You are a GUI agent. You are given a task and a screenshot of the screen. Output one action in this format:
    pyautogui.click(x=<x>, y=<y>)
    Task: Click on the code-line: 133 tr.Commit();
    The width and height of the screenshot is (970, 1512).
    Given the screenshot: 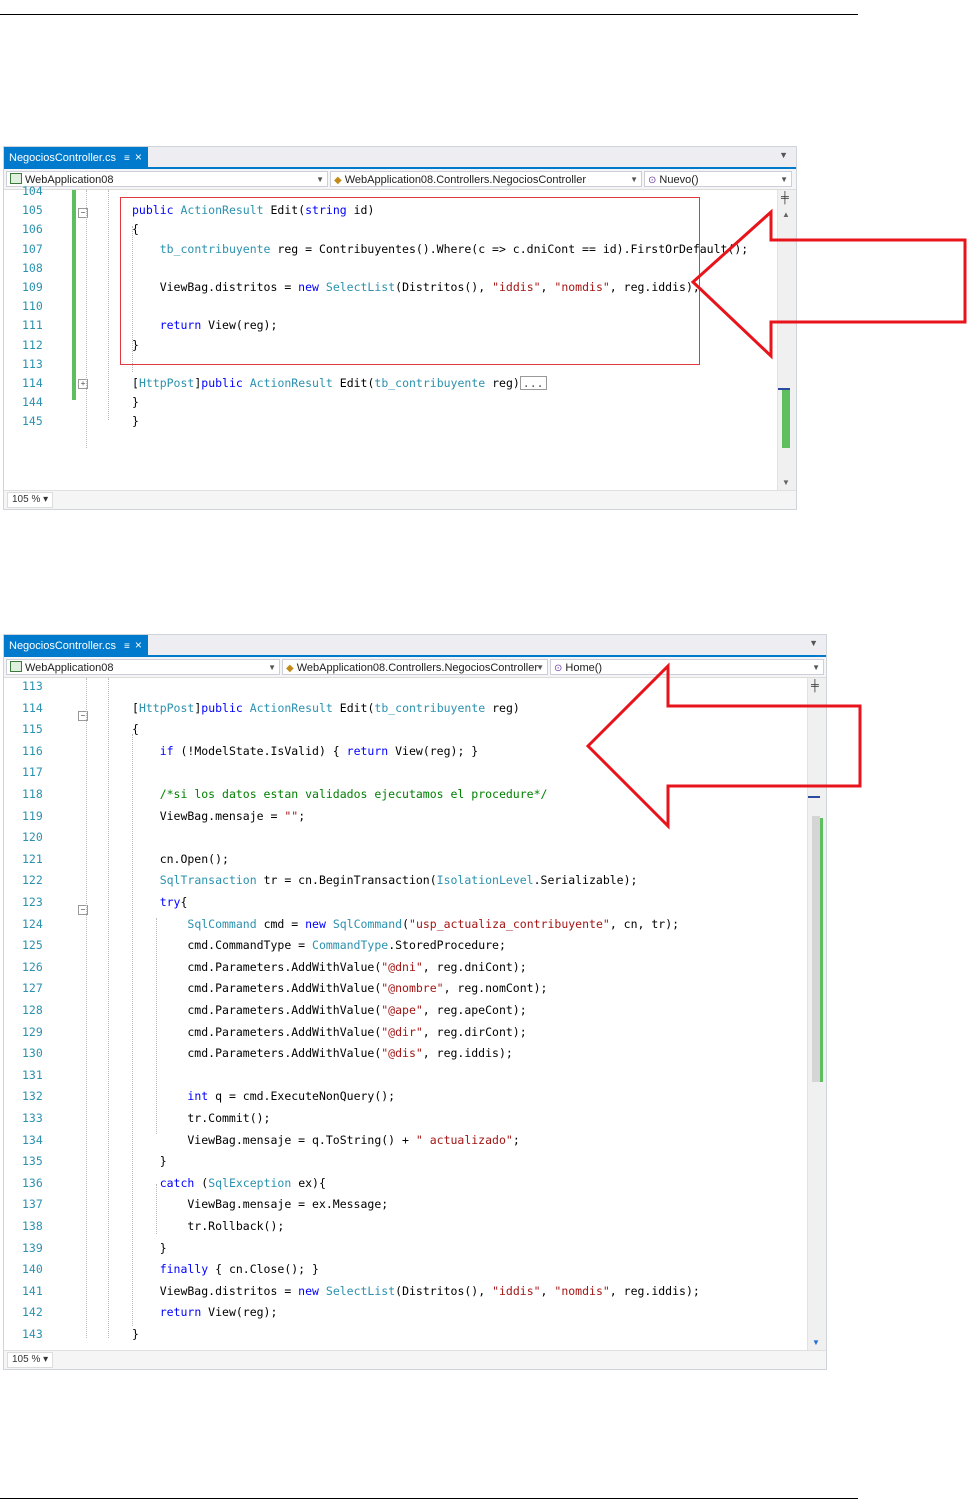 What is the action you would take?
    pyautogui.click(x=405, y=1119)
    